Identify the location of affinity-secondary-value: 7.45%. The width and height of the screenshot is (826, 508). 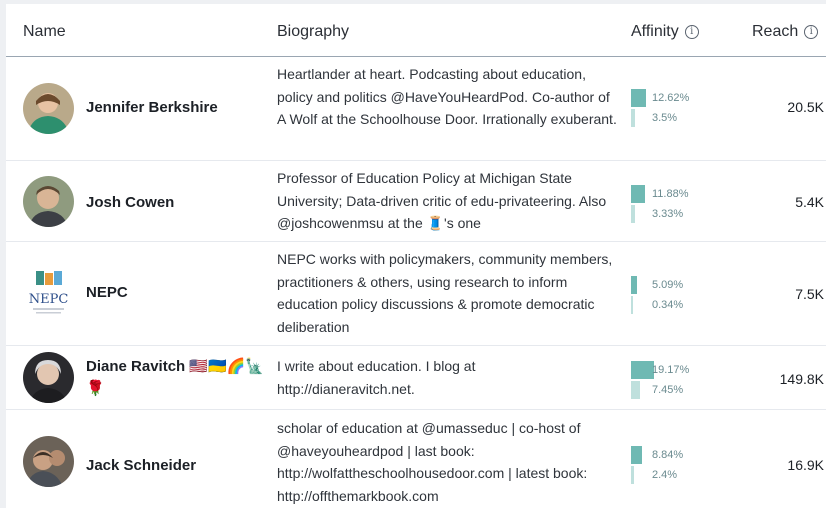
(668, 390).